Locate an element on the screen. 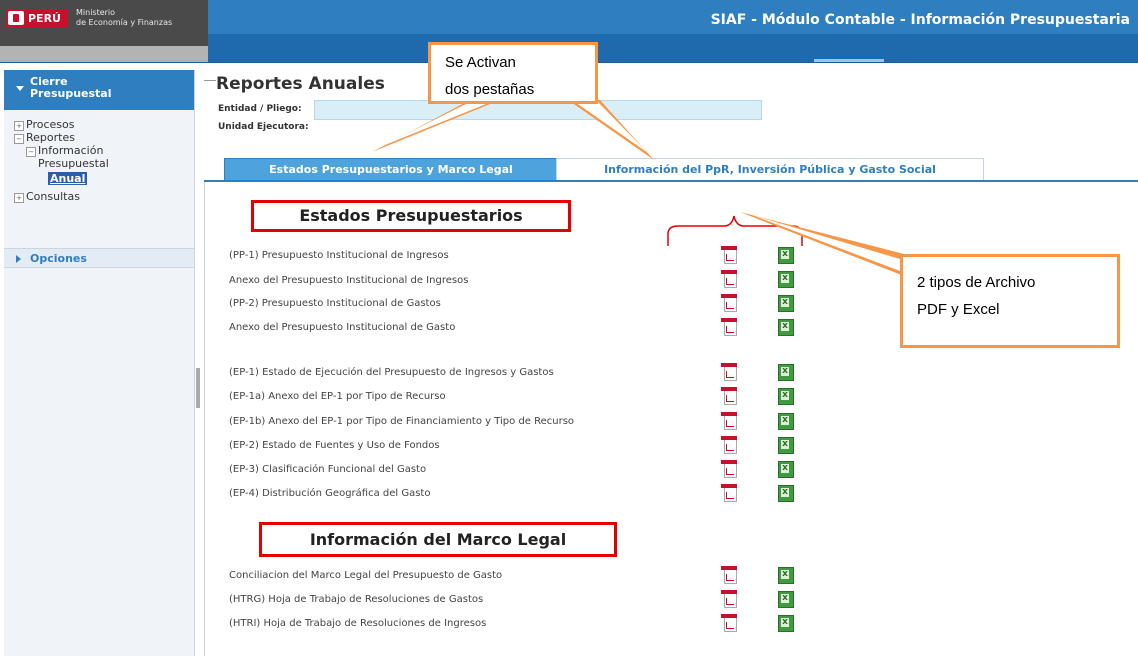 The height and width of the screenshot is (656, 1138). tree-label-consultas: Consultas is located at coordinates (53, 196).